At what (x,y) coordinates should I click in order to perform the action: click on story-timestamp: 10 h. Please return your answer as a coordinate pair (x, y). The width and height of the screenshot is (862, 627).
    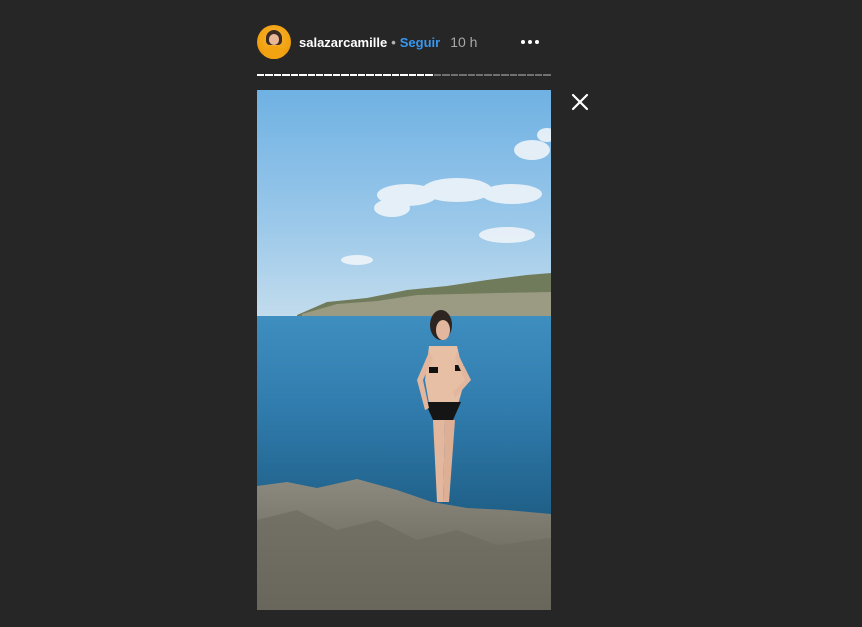
    Looking at the image, I should click on (464, 42).